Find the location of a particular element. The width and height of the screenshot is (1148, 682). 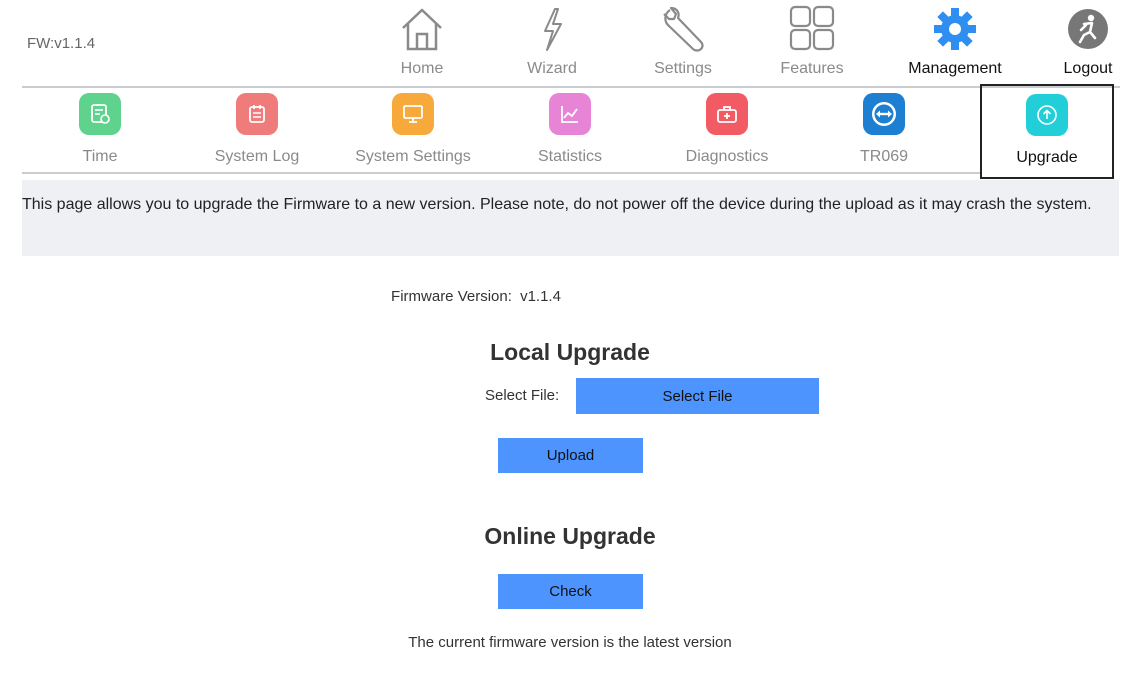

top-nav-management: Management is located at coordinates (955, 44).